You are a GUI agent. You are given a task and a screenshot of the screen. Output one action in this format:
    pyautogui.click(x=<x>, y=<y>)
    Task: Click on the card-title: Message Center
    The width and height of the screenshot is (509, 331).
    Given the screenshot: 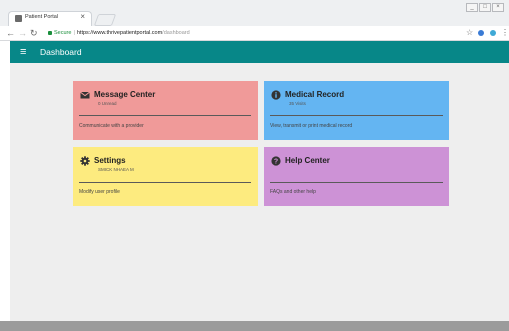 What is the action you would take?
    pyautogui.click(x=125, y=94)
    